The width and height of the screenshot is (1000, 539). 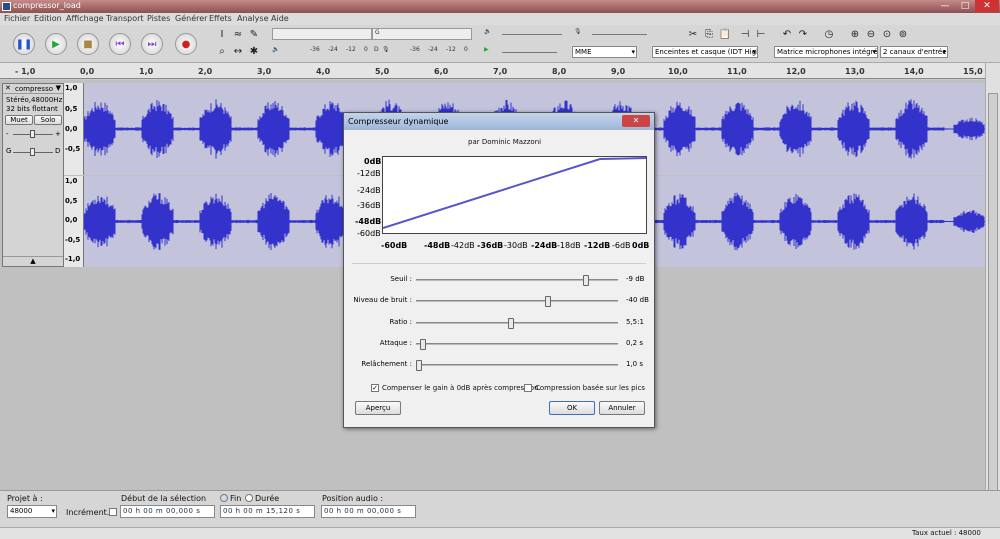 I want to click on end-radio, so click(x=224, y=498).